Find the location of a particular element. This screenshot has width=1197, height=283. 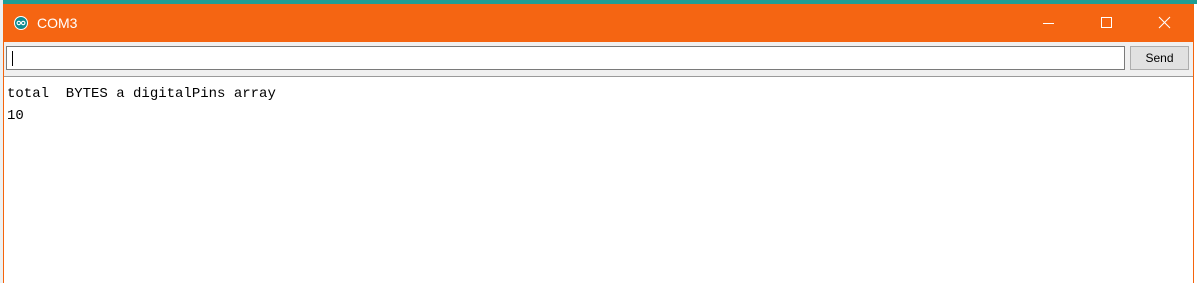

close-icon is located at coordinates (1164, 22).